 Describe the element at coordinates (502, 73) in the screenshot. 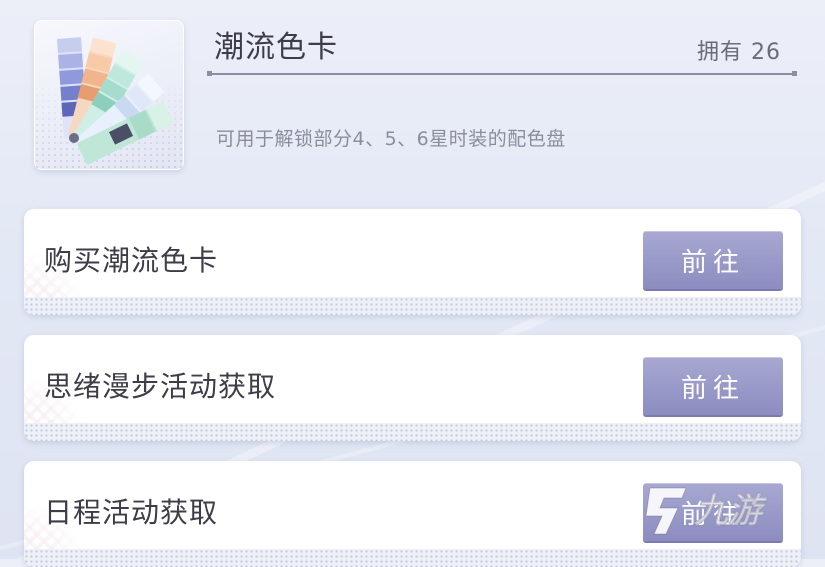

I see `header-divider` at that location.